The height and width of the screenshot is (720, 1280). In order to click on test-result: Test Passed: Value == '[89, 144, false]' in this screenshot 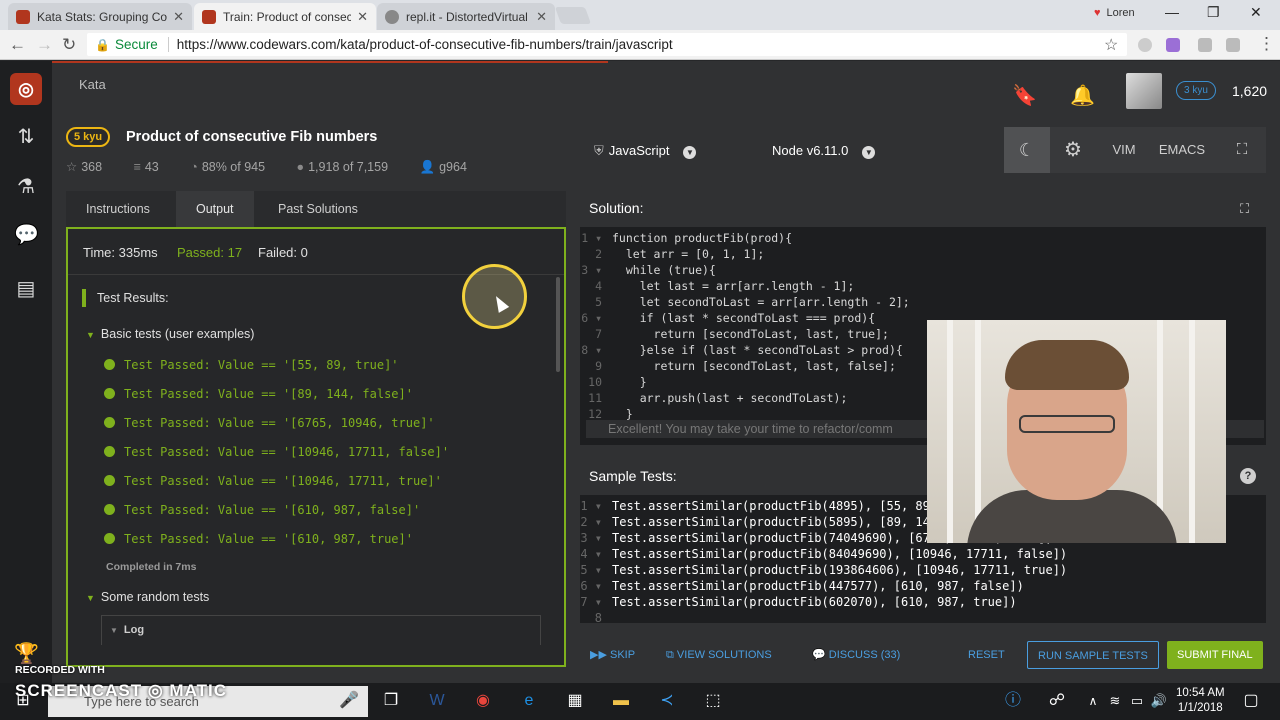, I will do `click(258, 394)`.